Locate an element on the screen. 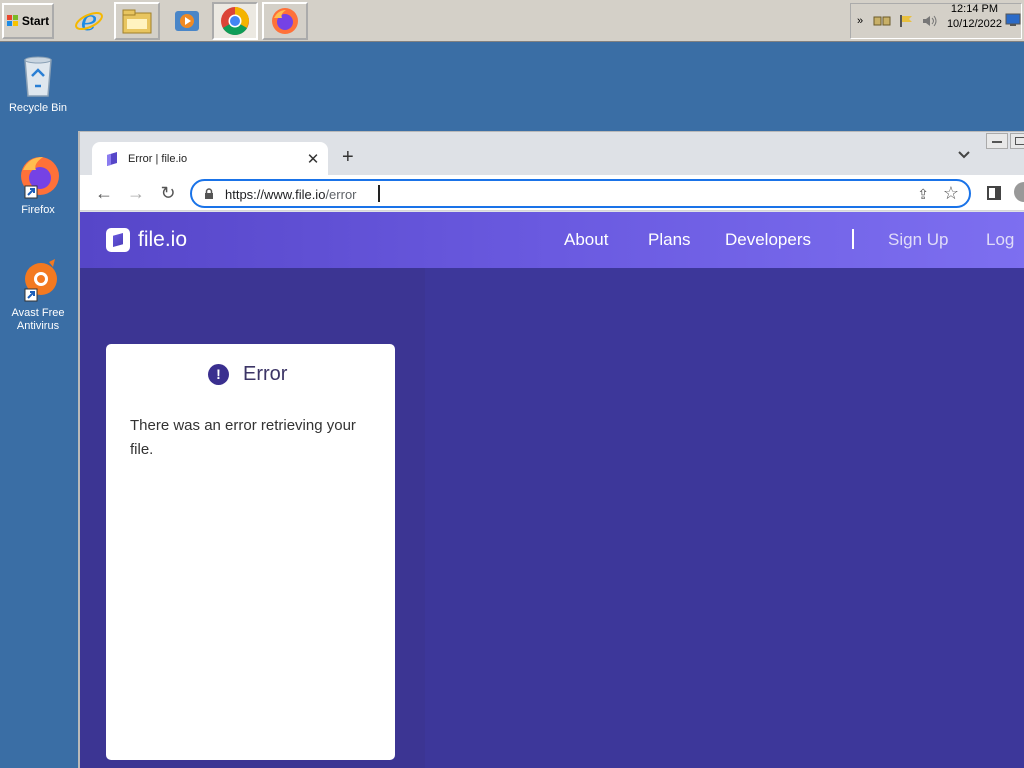  internet-explorer-quicklaunch: e is located at coordinates (89, 21).